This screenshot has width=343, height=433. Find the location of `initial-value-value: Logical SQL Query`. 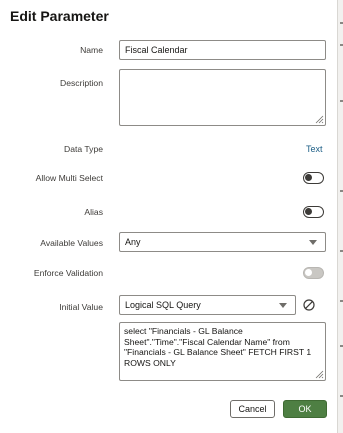

initial-value-value: Logical SQL Query is located at coordinates (163, 305).